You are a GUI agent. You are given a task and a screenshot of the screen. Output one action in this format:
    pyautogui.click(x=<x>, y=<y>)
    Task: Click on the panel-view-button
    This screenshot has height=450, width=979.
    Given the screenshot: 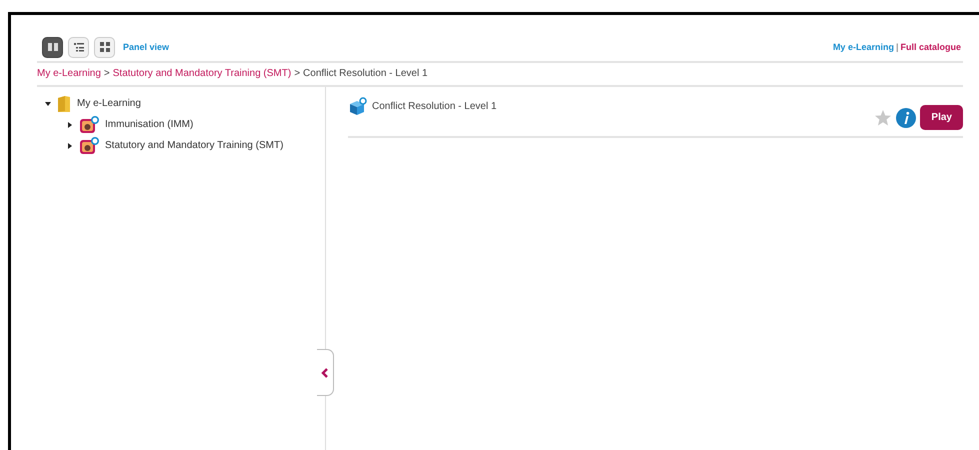 What is the action you would take?
    pyautogui.click(x=52, y=47)
    